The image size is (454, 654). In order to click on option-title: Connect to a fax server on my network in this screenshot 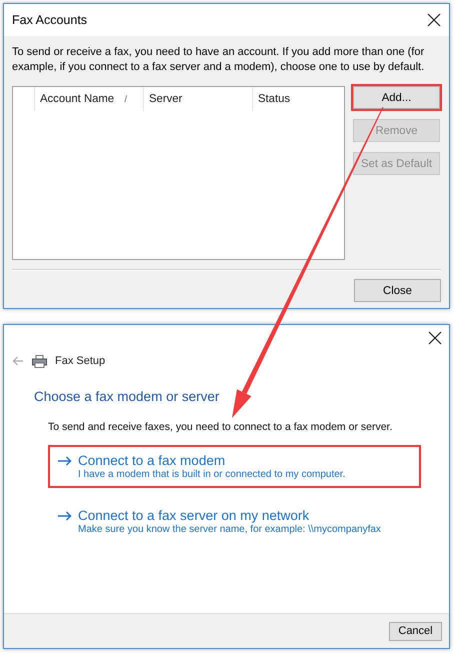, I will do `click(194, 515)`.